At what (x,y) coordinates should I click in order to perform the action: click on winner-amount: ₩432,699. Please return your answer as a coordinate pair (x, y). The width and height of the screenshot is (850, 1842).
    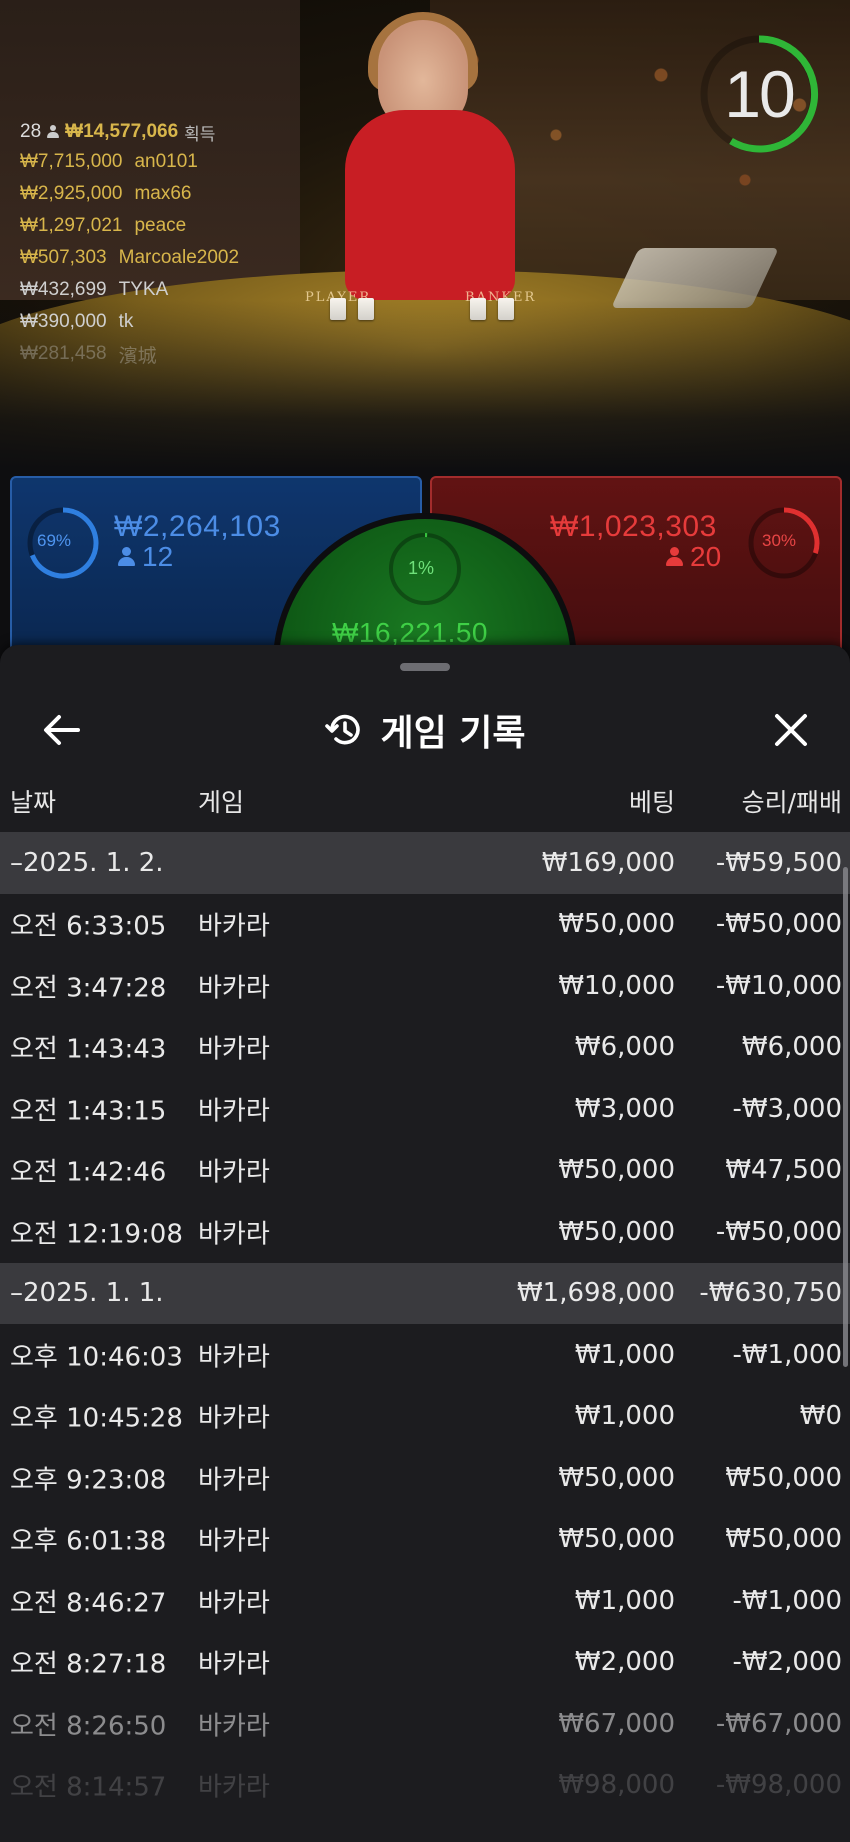
    Looking at the image, I should click on (63, 289).